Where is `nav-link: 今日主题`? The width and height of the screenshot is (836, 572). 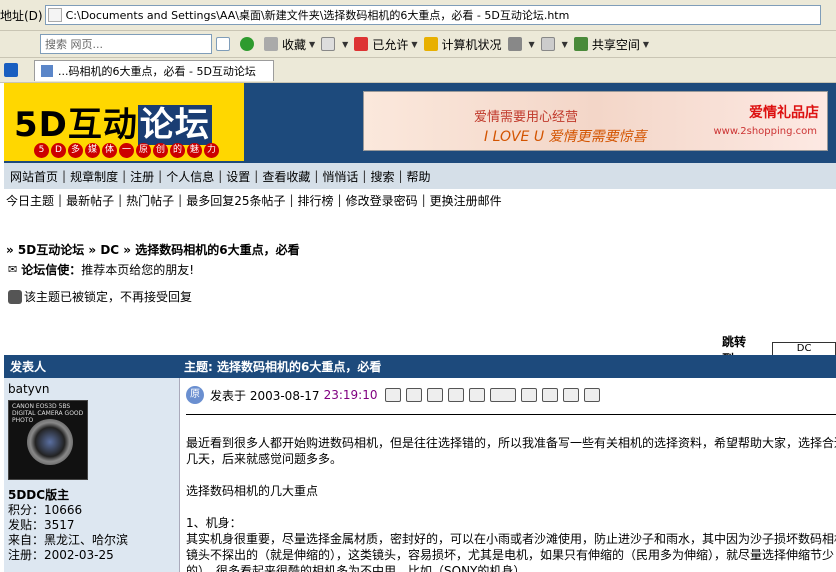 nav-link: 今日主题 is located at coordinates (30, 200).